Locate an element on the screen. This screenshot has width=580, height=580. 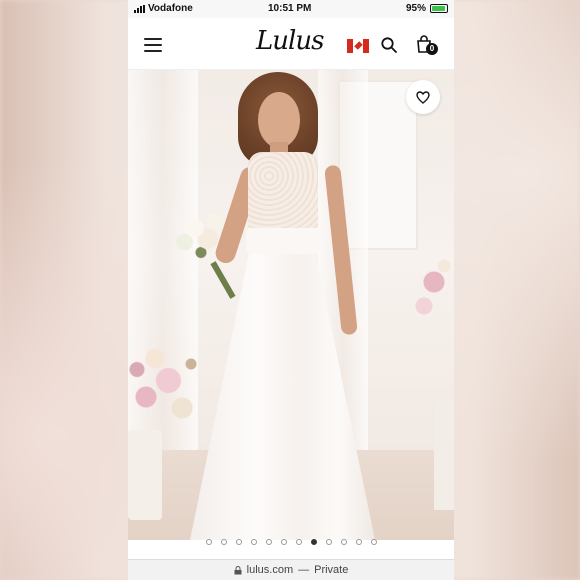
status-bar: Vodafone 10:51 PM 95% is located at coordinates (291, 9).